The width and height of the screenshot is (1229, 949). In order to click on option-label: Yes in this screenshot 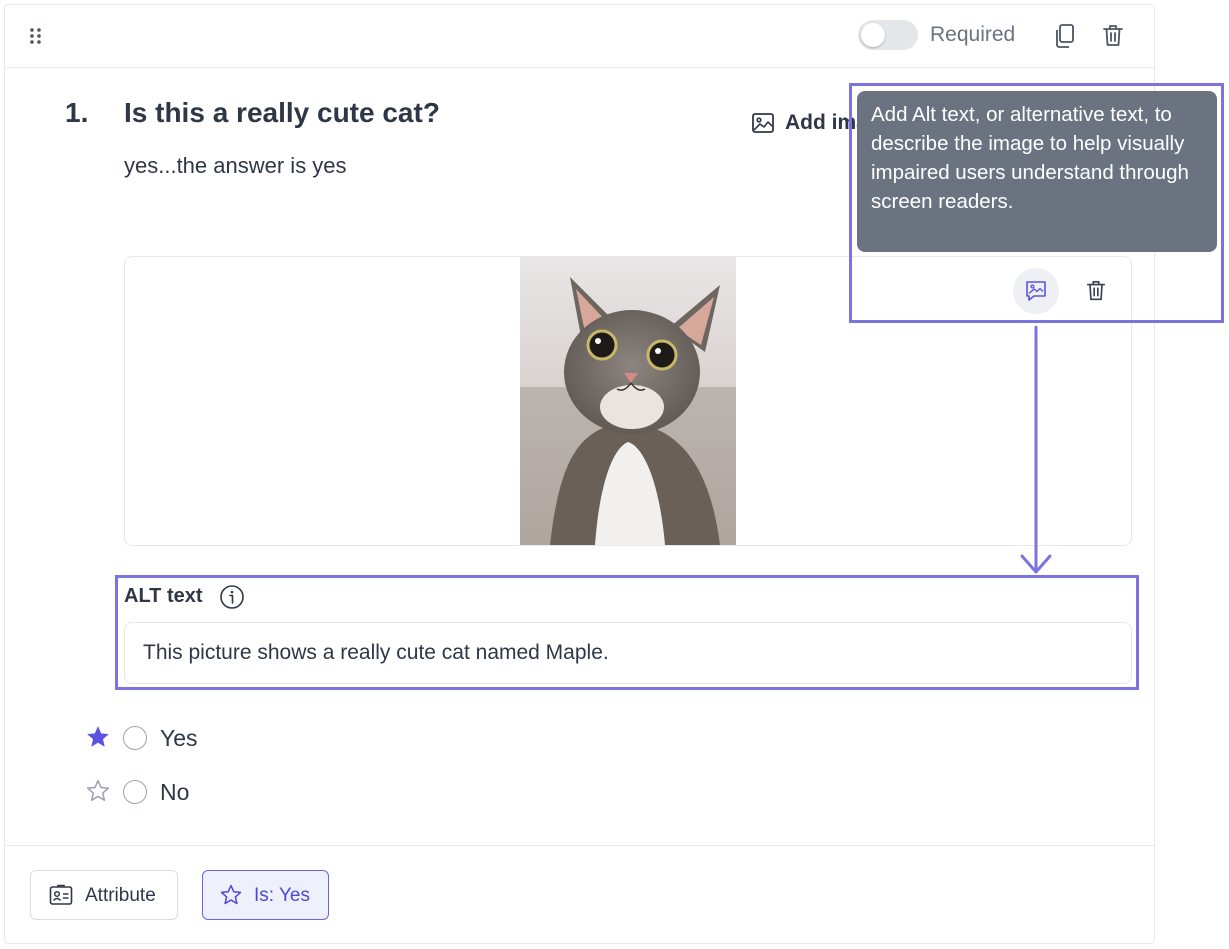, I will do `click(179, 738)`.